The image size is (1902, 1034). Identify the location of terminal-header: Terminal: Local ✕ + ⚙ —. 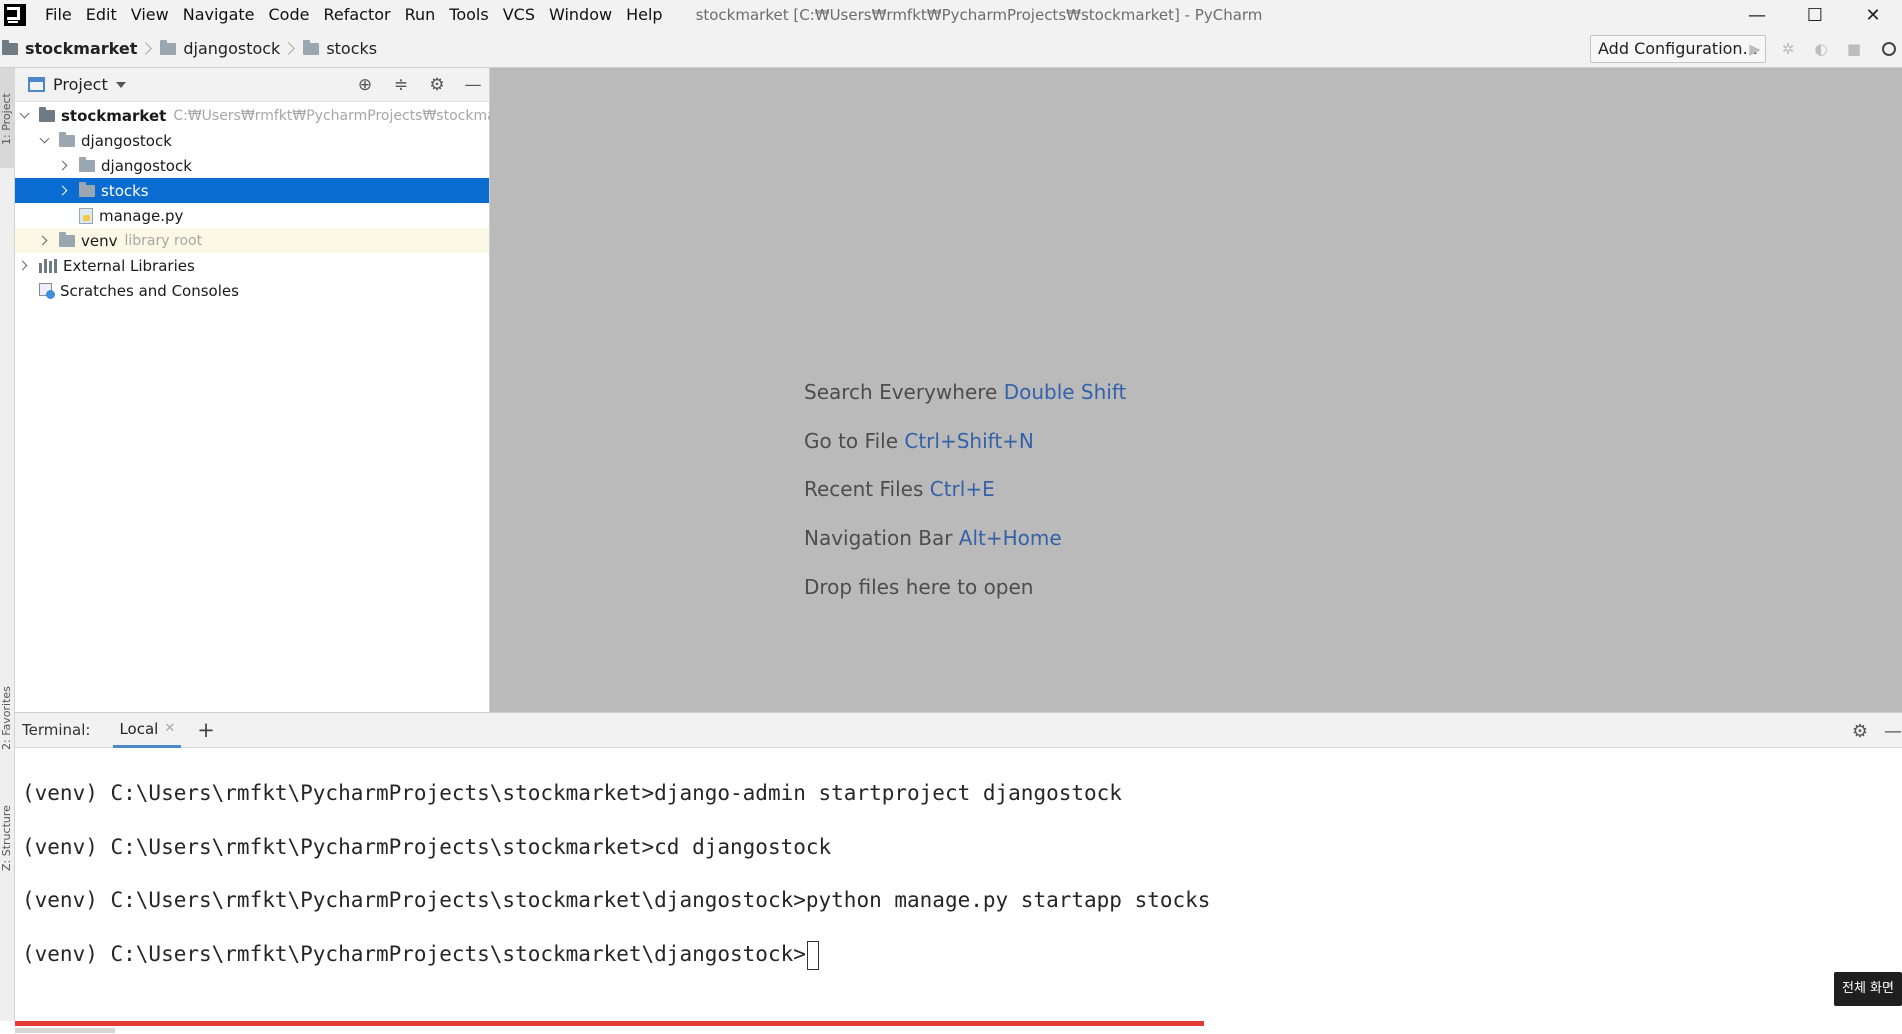
(958, 730).